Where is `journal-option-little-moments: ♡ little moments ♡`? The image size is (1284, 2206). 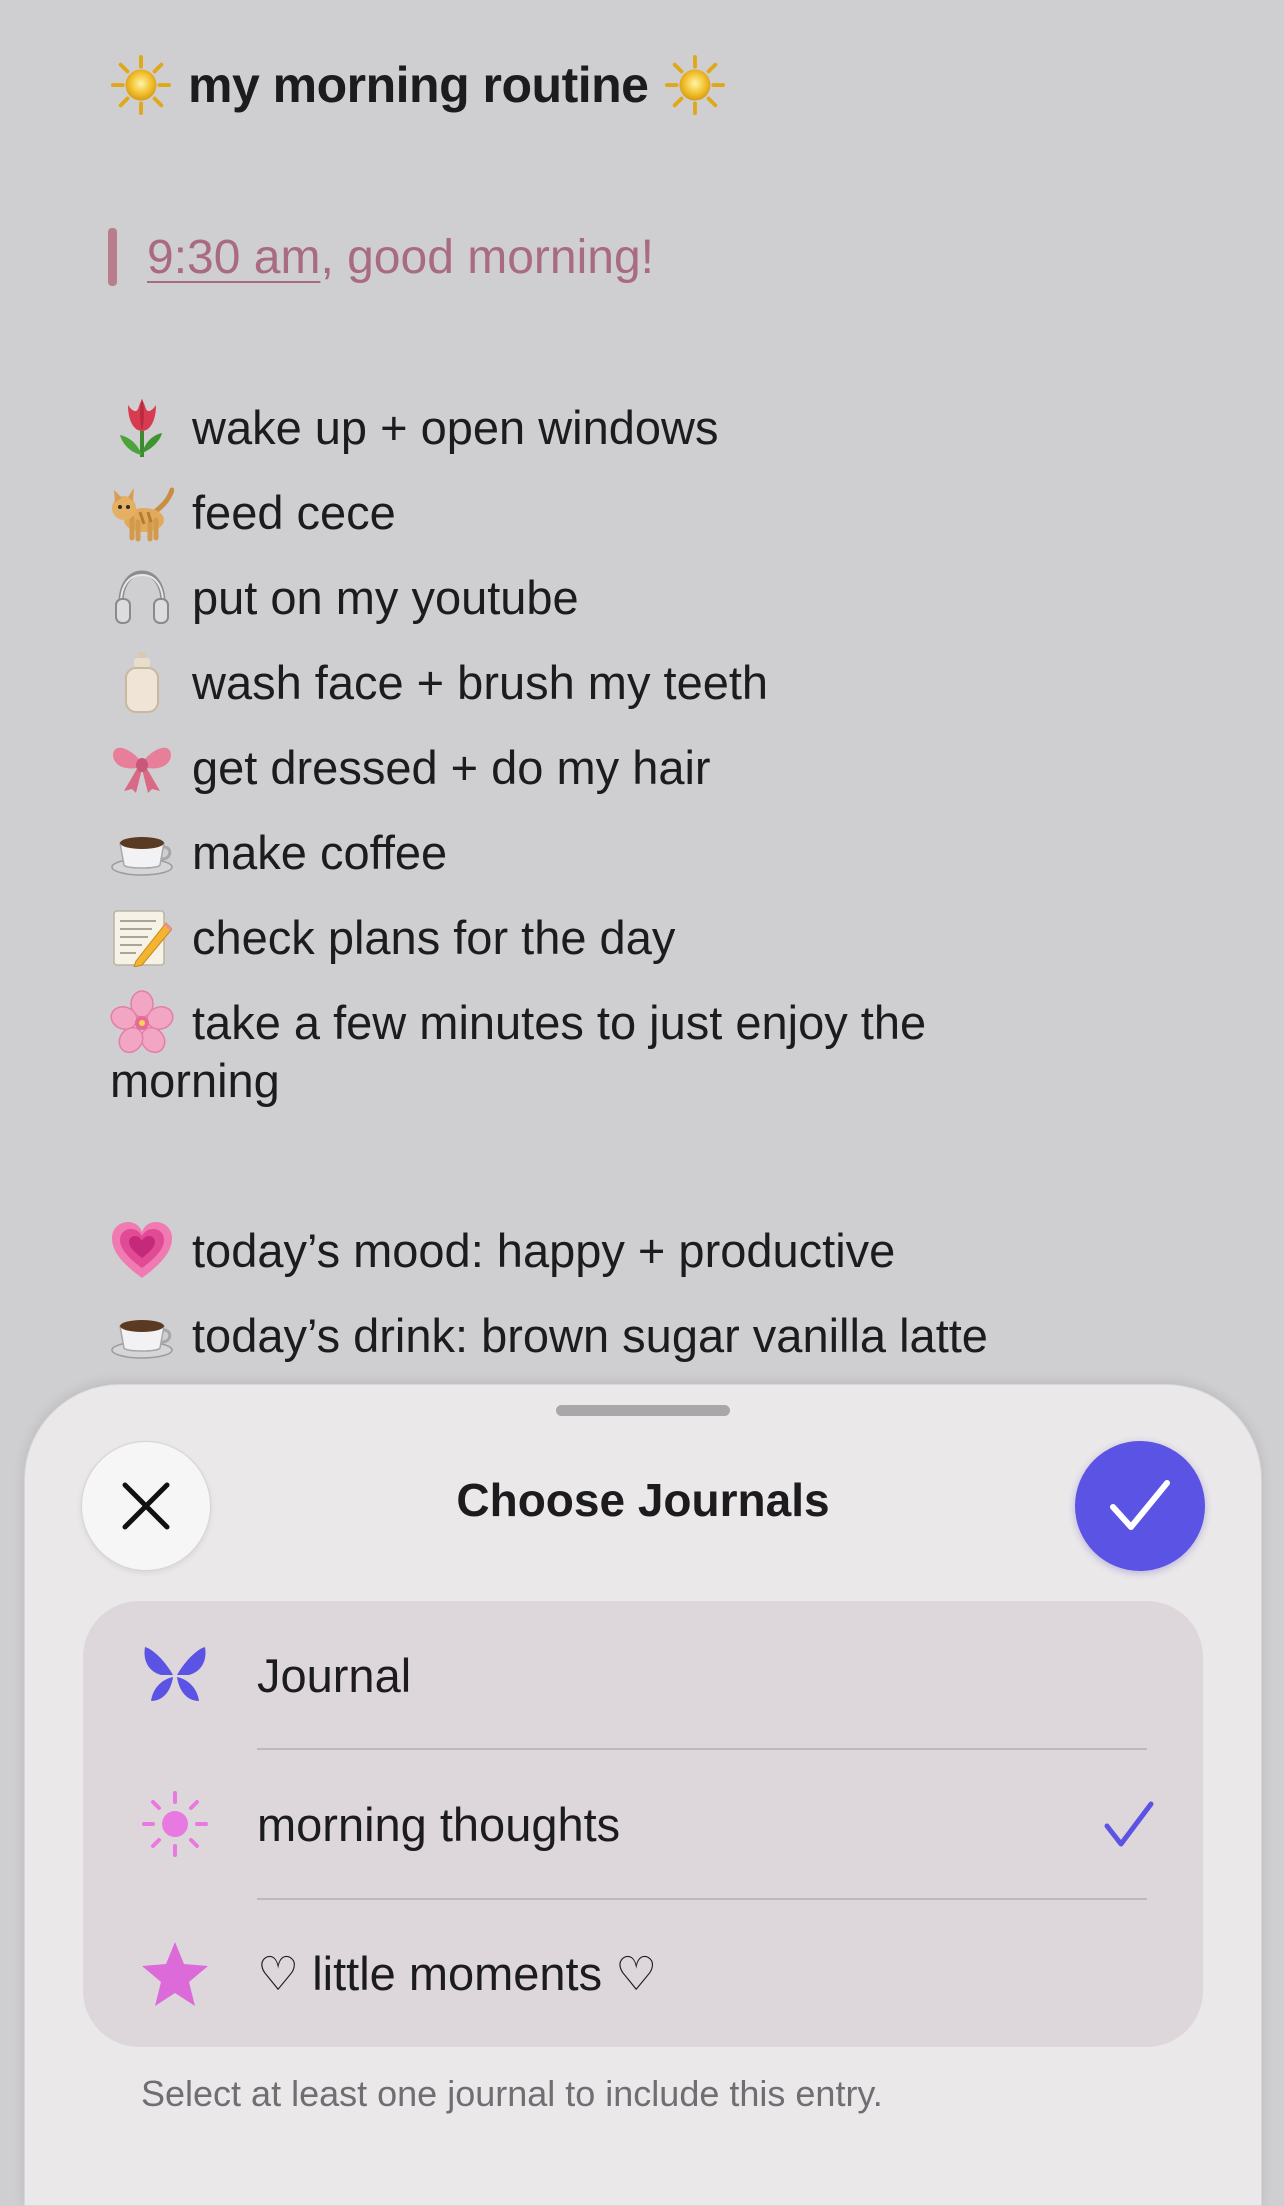
journal-option-little-moments: ♡ little moments ♡ is located at coordinates (643, 1973).